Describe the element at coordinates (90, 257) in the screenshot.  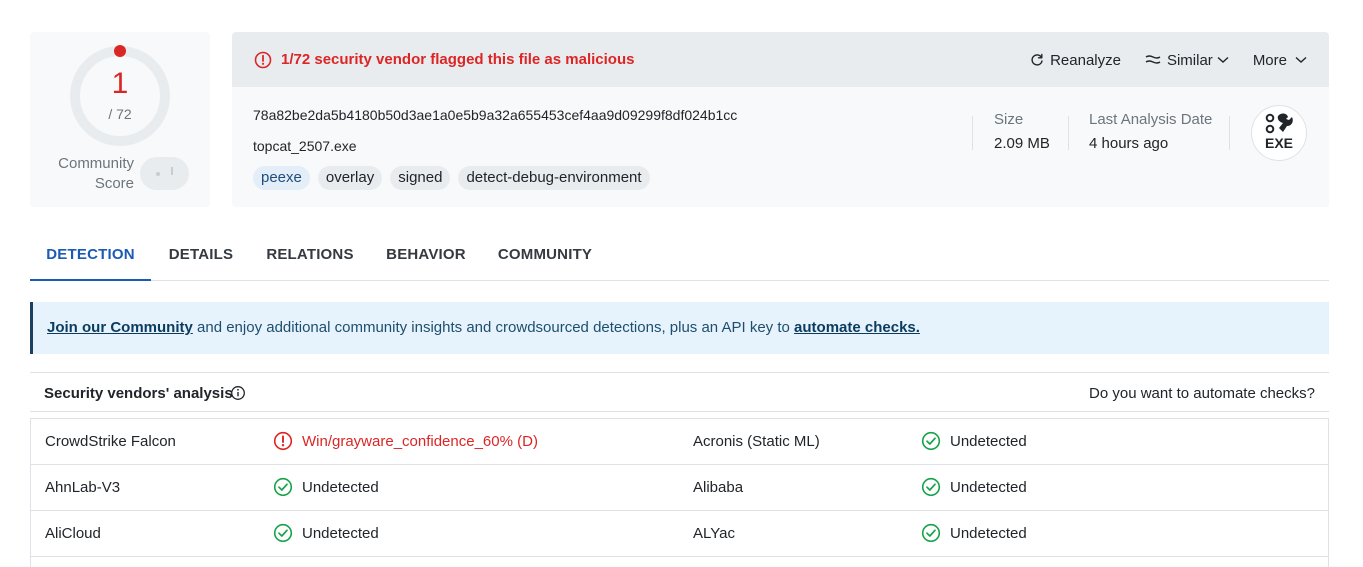
I see `tab-detection: DETECTION` at that location.